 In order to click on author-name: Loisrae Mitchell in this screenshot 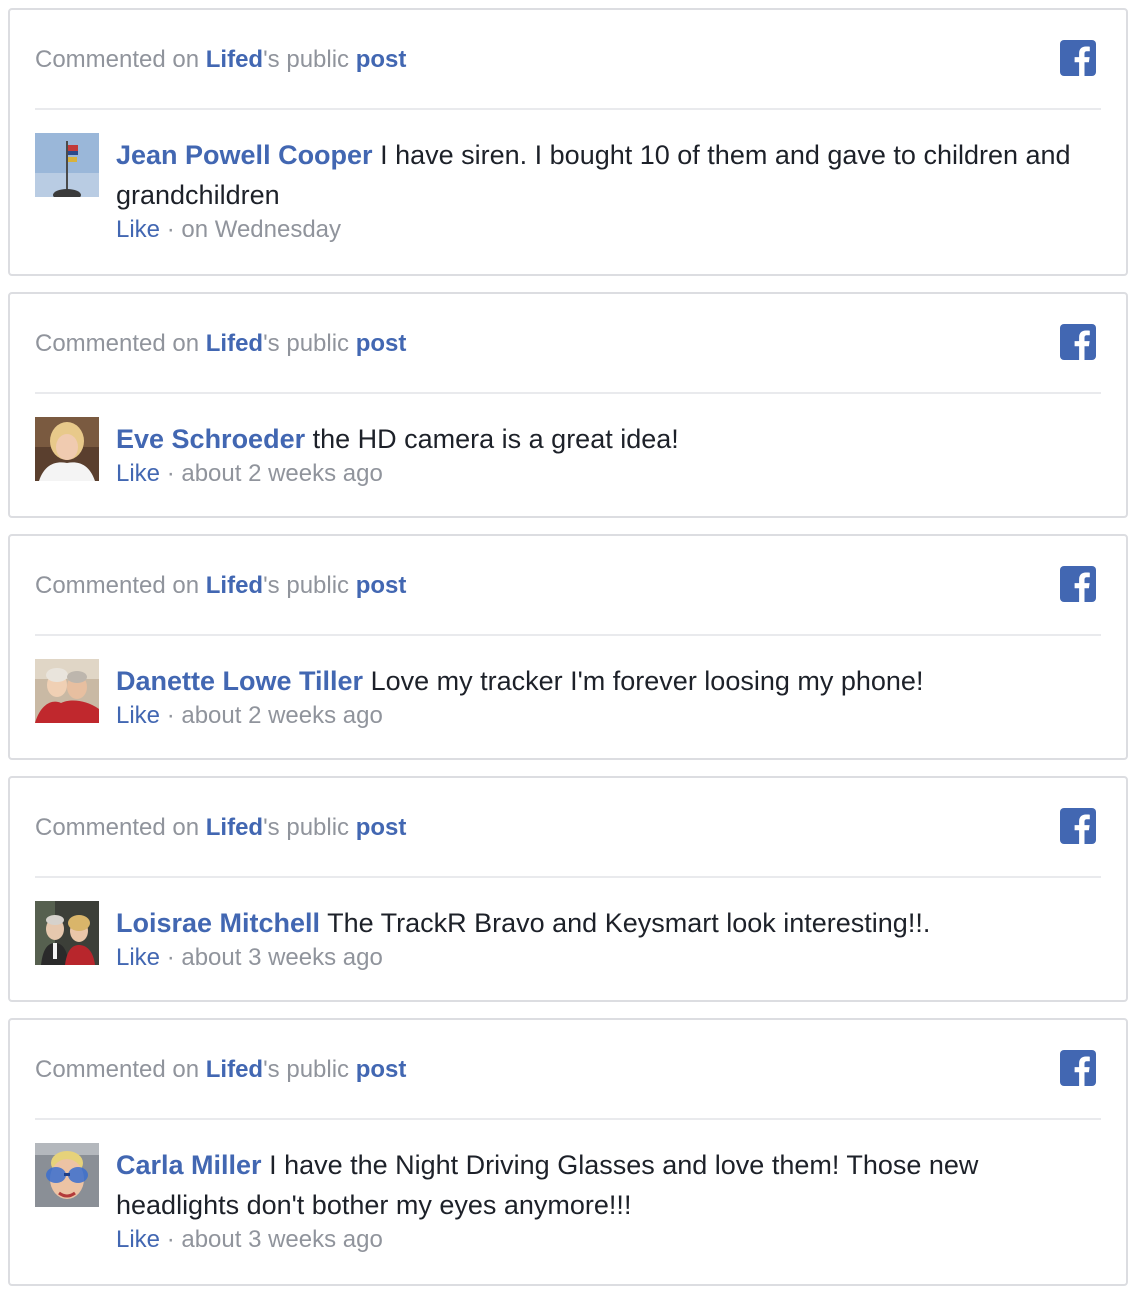, I will do `click(218, 923)`.